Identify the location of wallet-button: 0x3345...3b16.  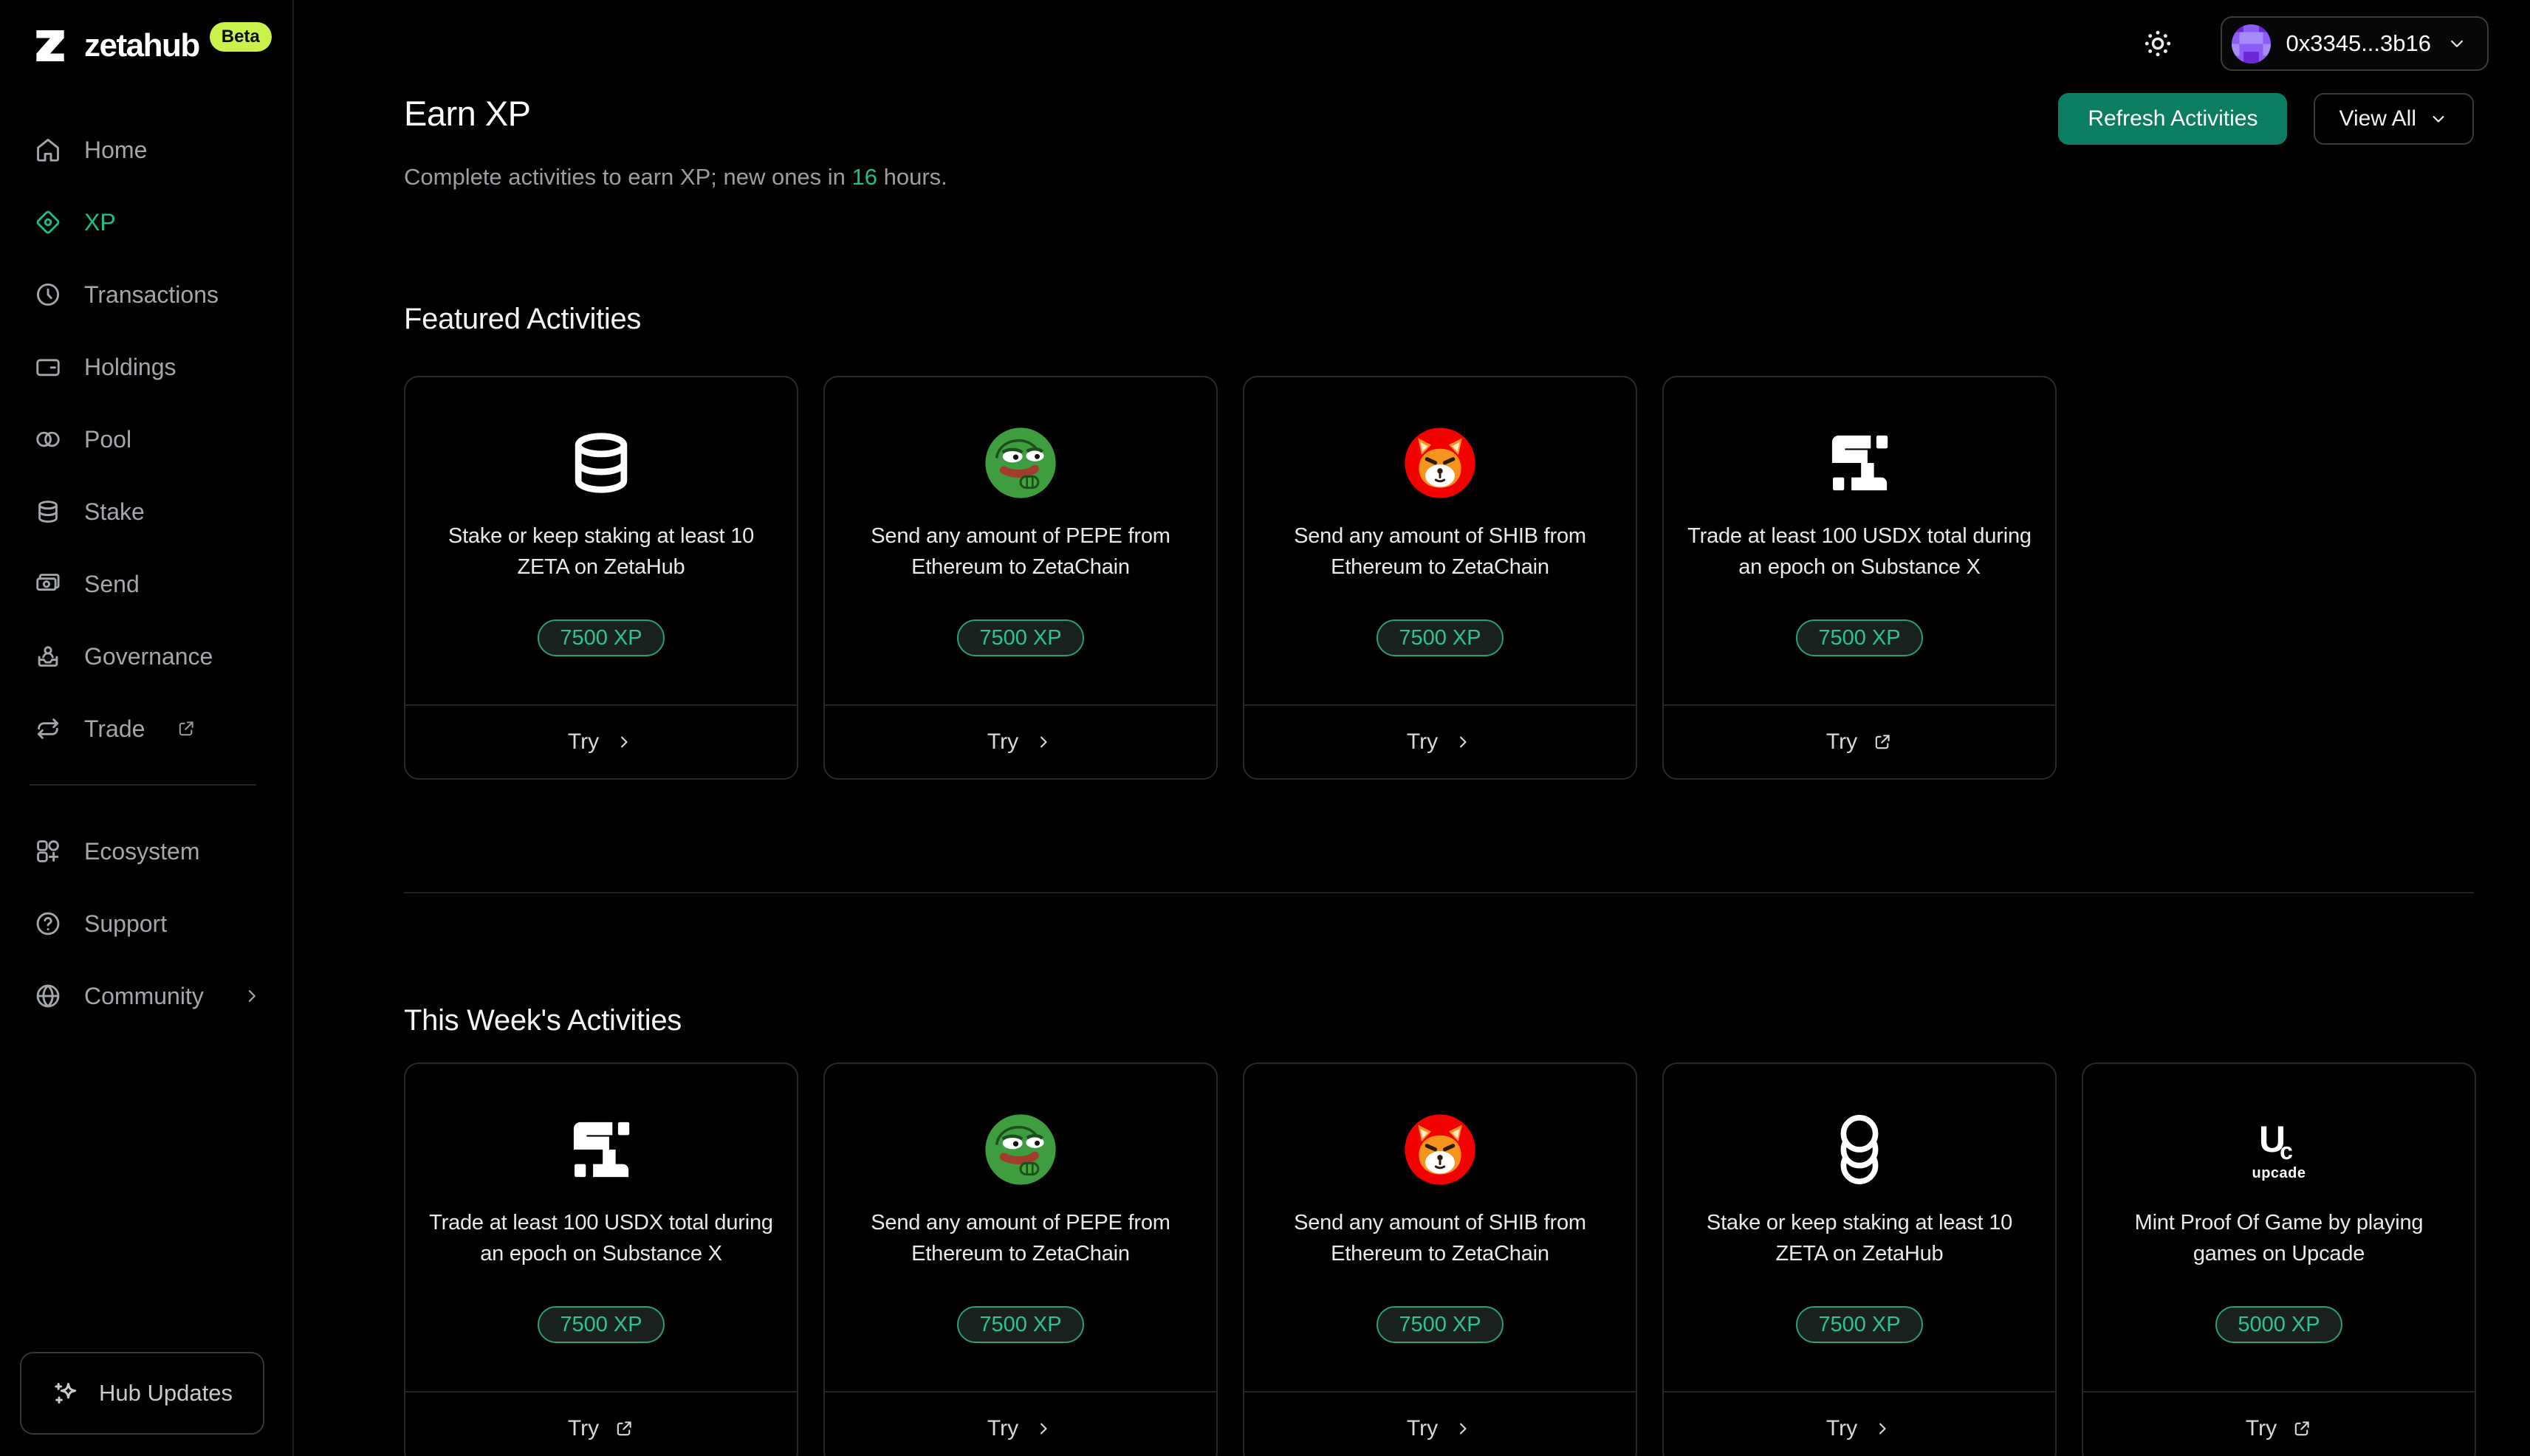
(2355, 44).